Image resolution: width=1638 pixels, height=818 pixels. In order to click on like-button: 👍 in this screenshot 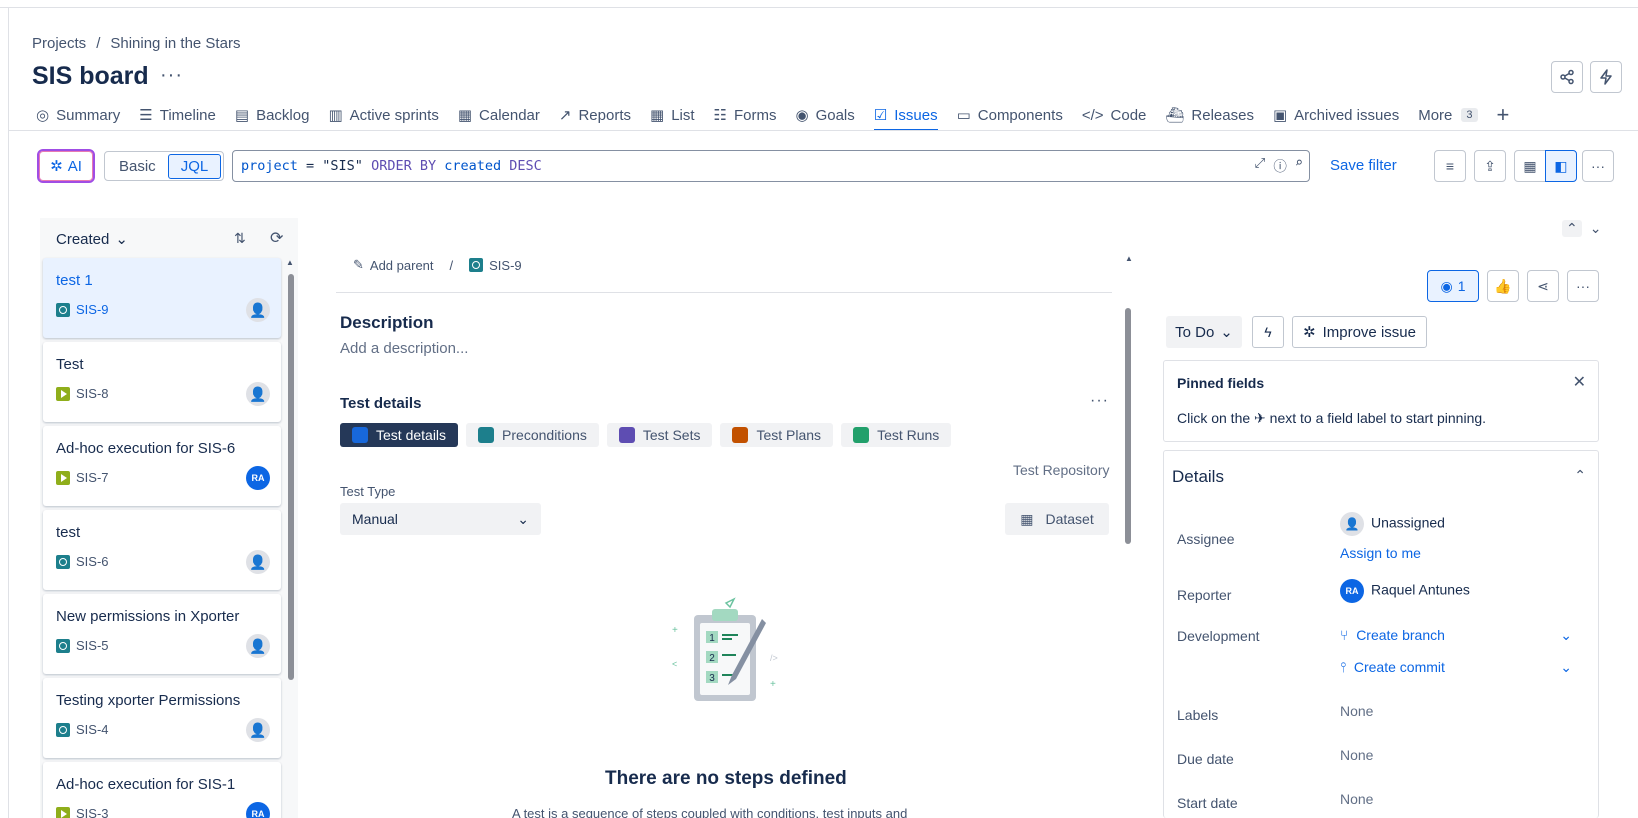, I will do `click(1503, 286)`.